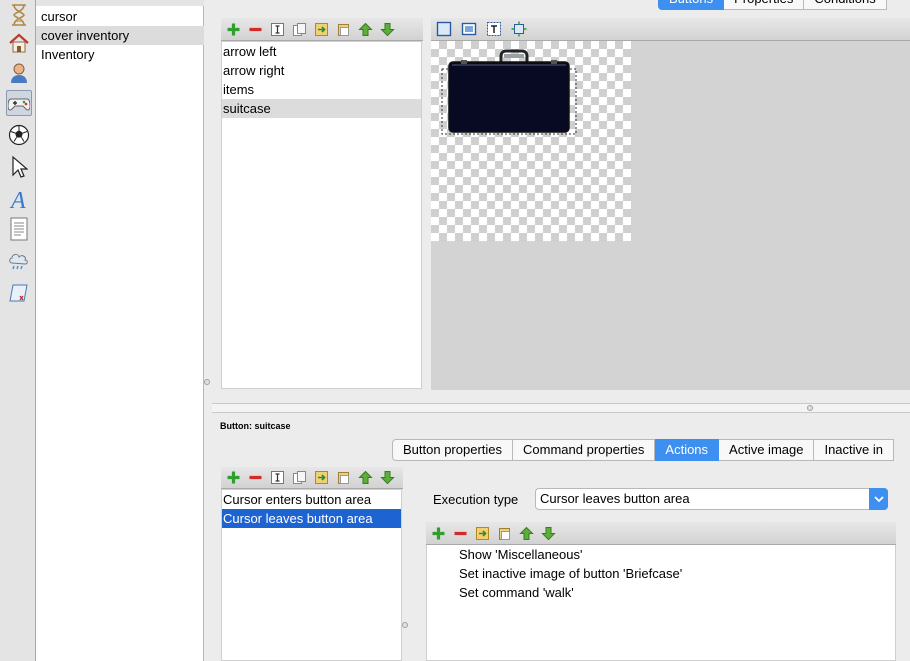 This screenshot has width=910, height=661. What do you see at coordinates (764, 5) in the screenshot?
I see `tab-properties: Properties` at bounding box center [764, 5].